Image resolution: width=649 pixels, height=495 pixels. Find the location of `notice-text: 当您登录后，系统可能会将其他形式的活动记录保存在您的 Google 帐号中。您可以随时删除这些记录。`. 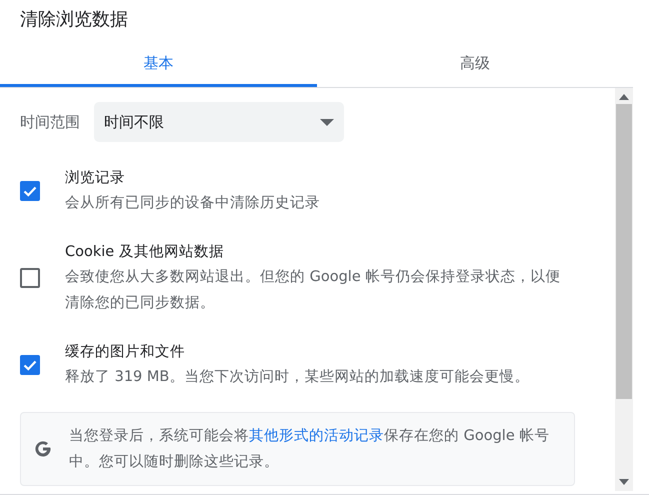

notice-text: 当您登录后，系统可能会将其他形式的活动记录保存在您的 Google 帐号中。您可以随时删除这些记录。 is located at coordinates (309, 449).